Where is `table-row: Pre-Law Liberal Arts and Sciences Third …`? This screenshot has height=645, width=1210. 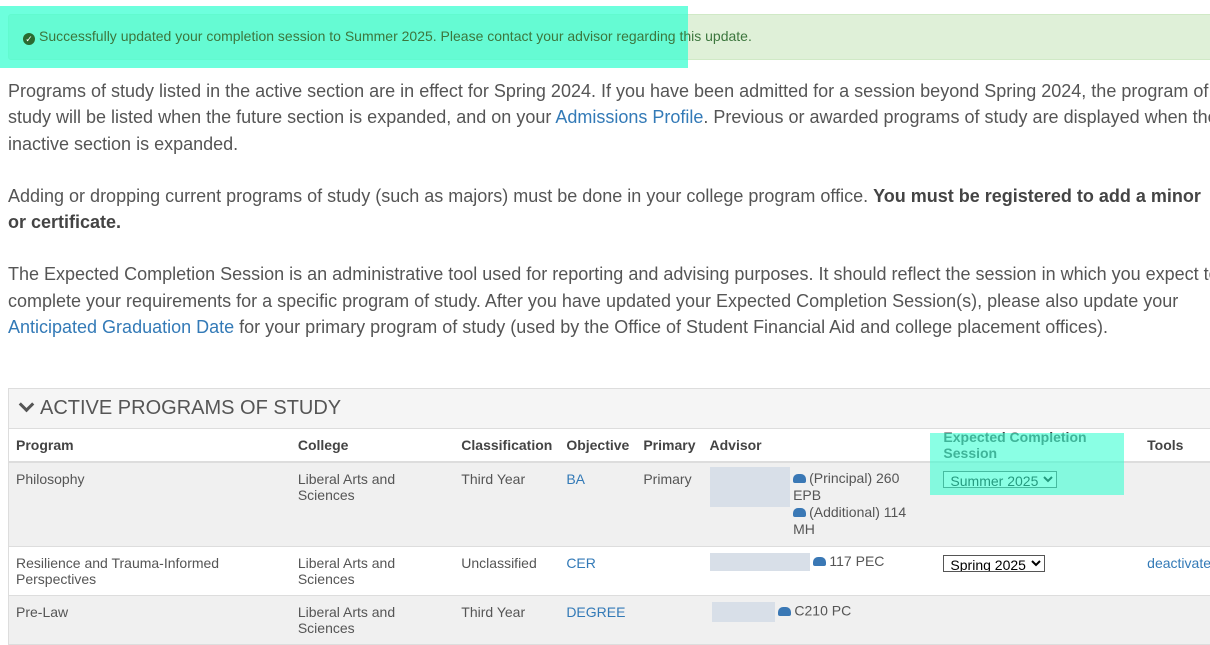 table-row: Pre-Law Liberal Arts and Sciences Third … is located at coordinates (609, 619).